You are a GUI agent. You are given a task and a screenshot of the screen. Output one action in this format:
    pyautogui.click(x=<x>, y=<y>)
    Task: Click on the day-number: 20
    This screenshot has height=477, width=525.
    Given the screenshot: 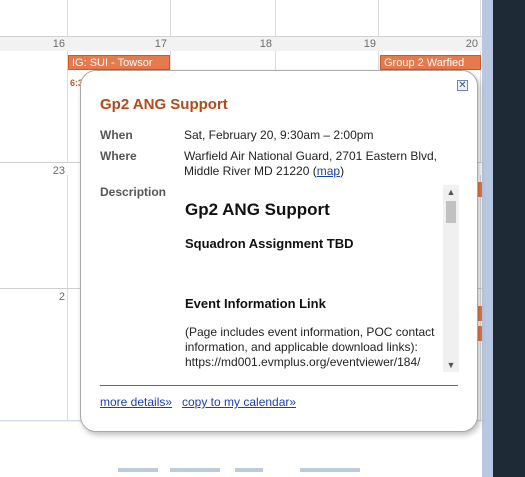 What is the action you would take?
    pyautogui.click(x=468, y=44)
    